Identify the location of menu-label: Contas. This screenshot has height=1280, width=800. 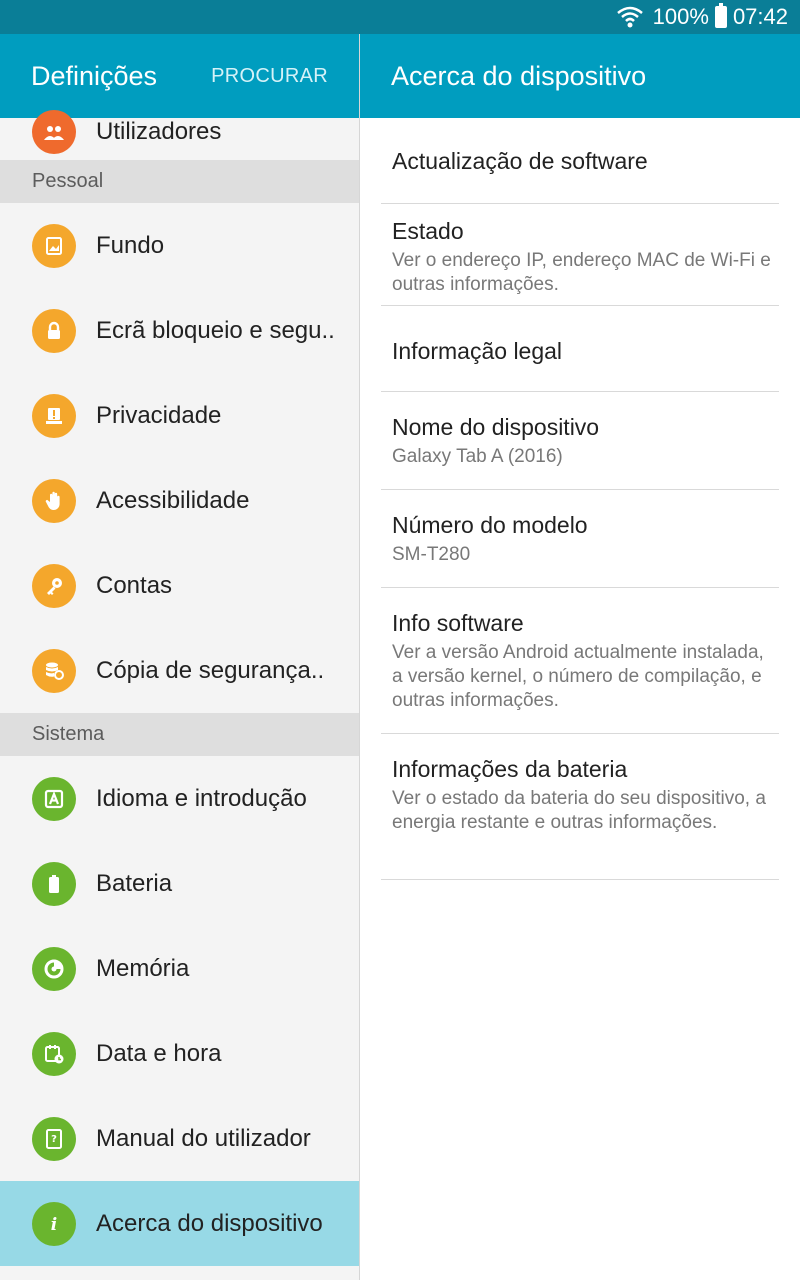
(134, 585).